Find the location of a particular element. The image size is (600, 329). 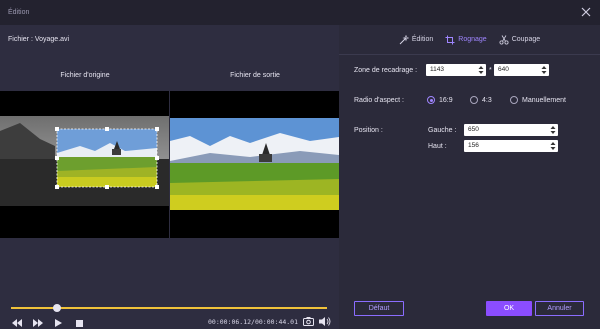

close-icon is located at coordinates (586, 12).